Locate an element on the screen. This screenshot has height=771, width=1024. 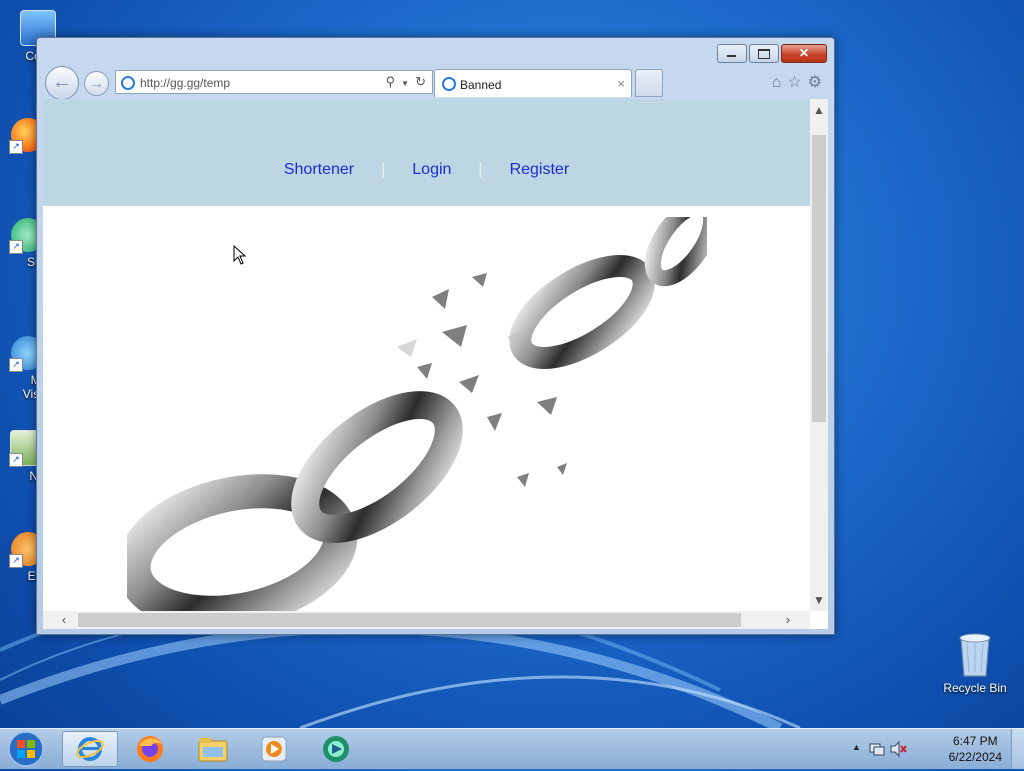
windows-logo-icon is located at coordinates (26, 749).